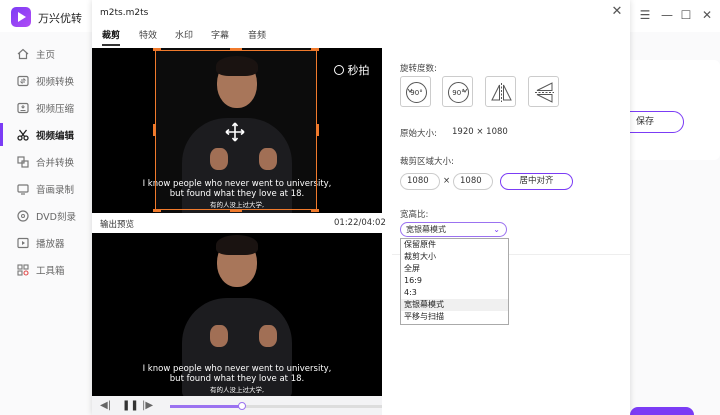 The height and width of the screenshot is (415, 720). I want to click on sidebar-item-label: 工具箱, so click(50, 271).